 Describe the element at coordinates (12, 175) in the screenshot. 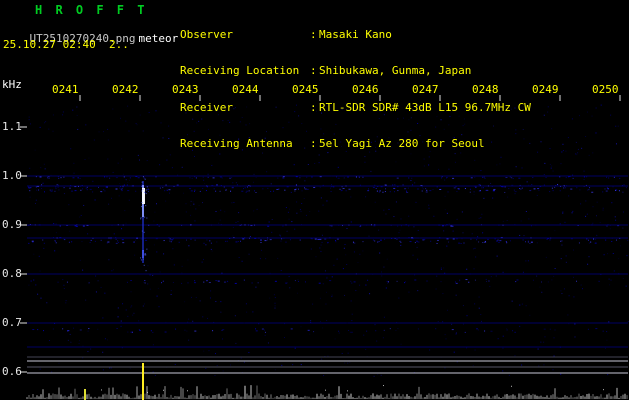

I see `freq-tick-label: 1.0` at that location.